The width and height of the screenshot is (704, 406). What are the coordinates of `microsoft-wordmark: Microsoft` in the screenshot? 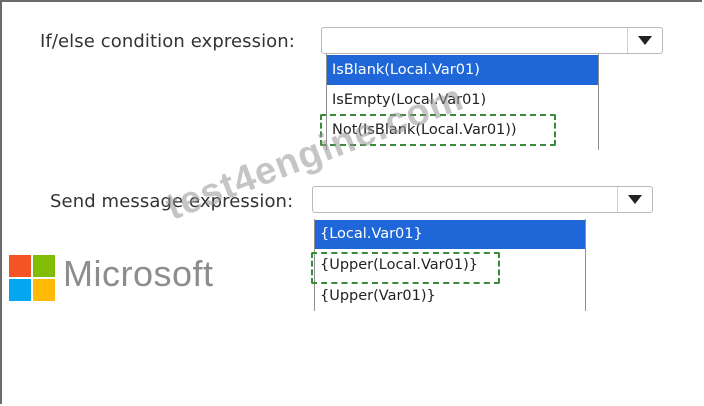 It's located at (138, 273).